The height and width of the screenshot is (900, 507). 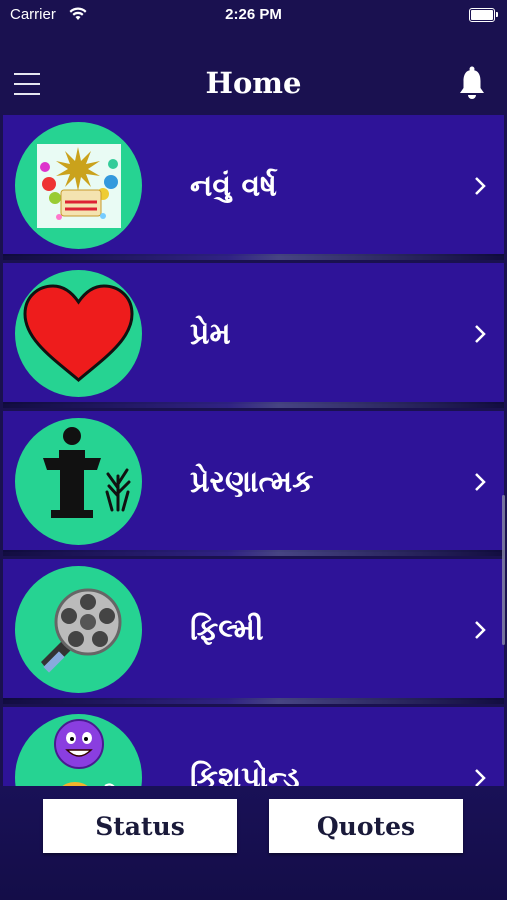 What do you see at coordinates (78, 333) in the screenshot?
I see `heart-icon` at bounding box center [78, 333].